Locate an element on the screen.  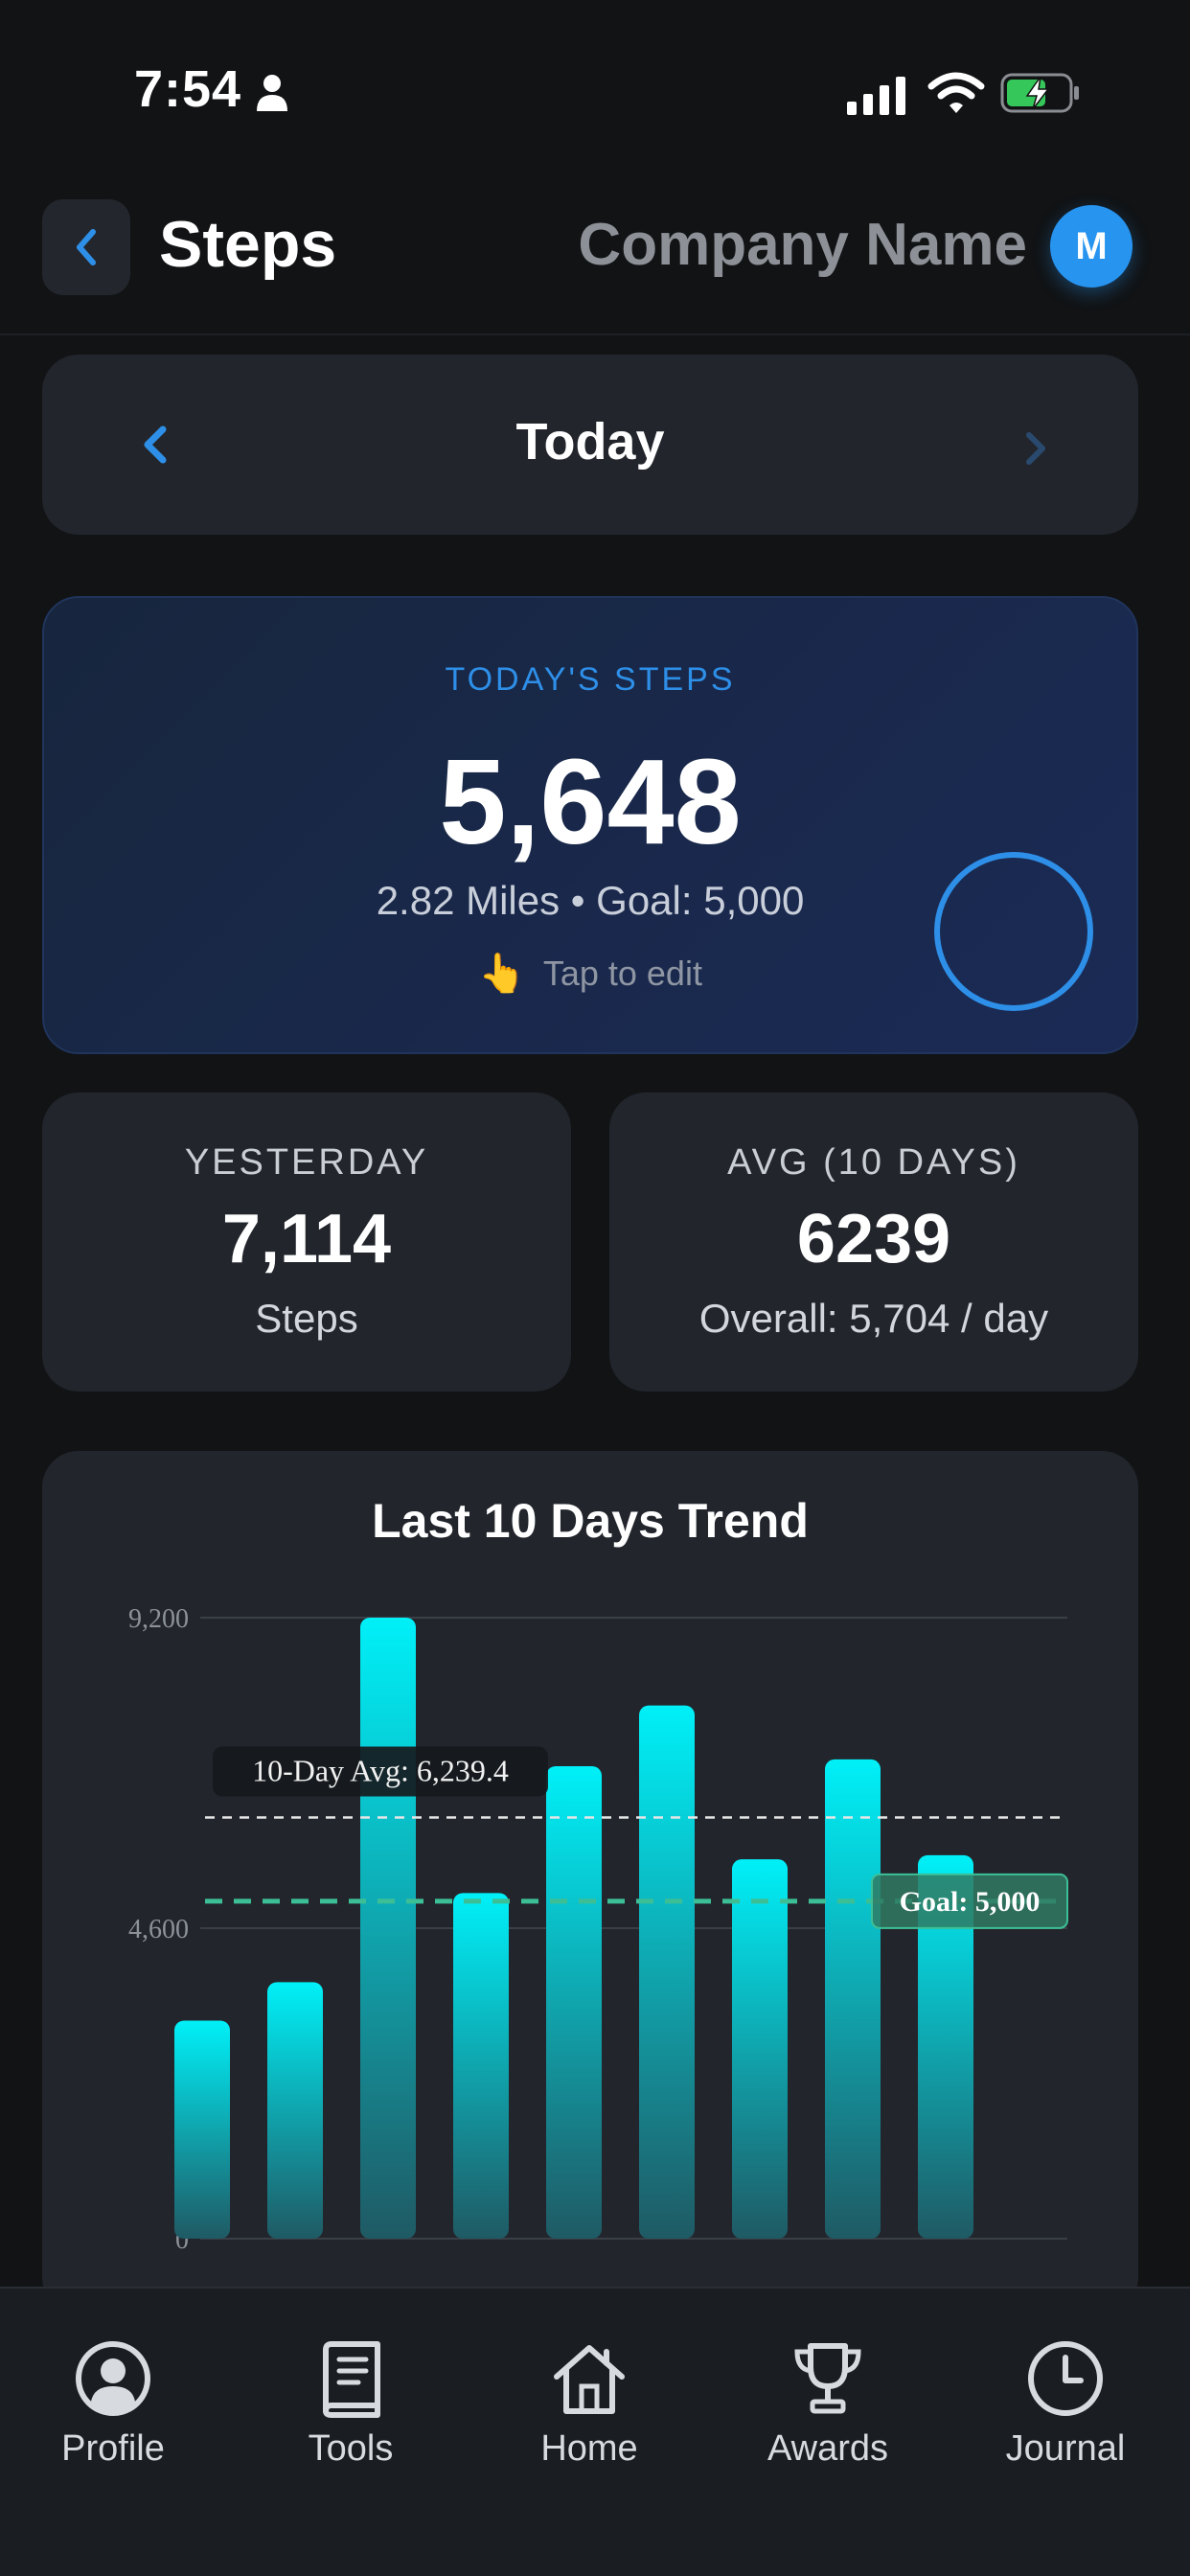
tab-awards: Awards is located at coordinates (827, 2404).